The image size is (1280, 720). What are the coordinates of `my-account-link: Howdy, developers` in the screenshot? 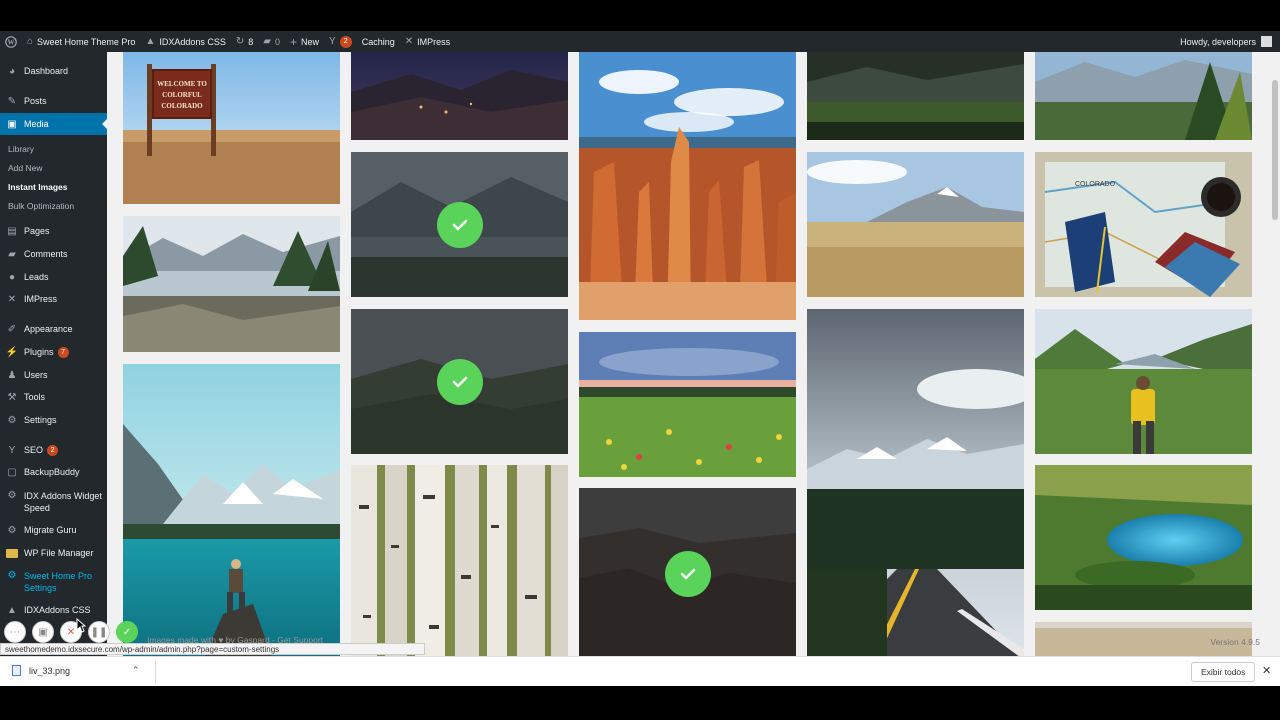 It's located at (1230, 41).